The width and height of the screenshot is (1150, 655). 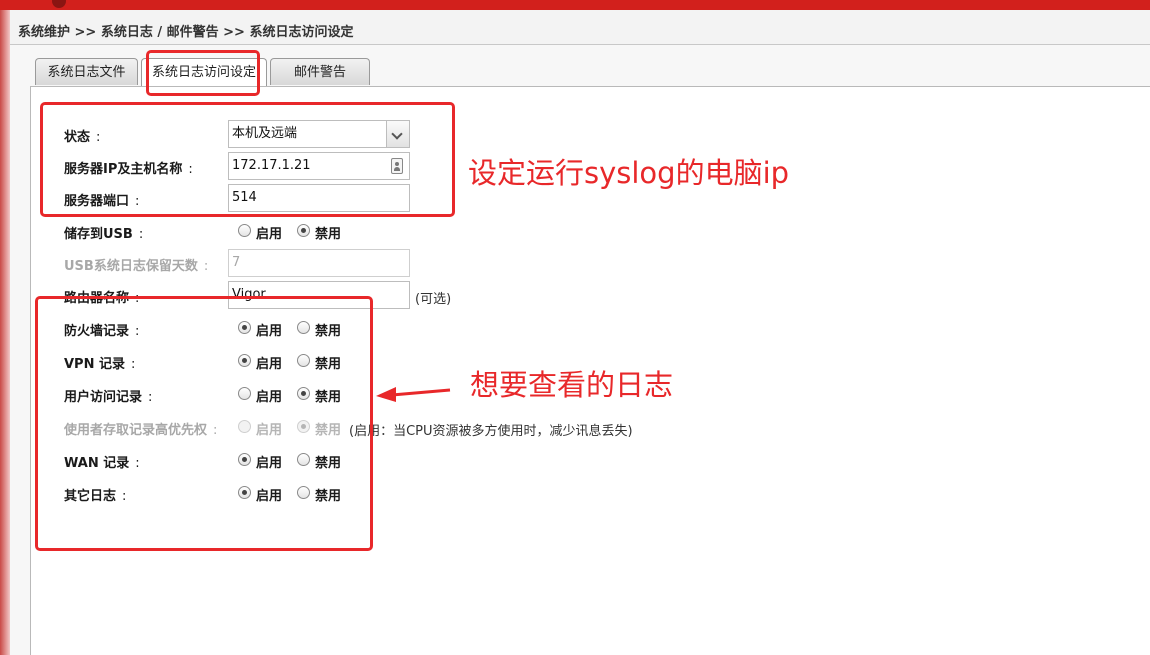 What do you see at coordinates (95, 496) in the screenshot?
I see `other-log-label: 其它日志:` at bounding box center [95, 496].